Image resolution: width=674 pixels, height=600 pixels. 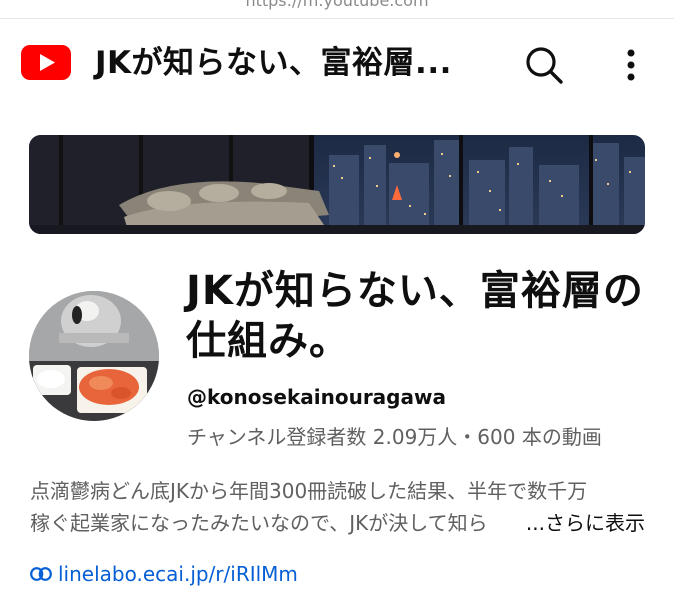 I want to click on avatar-image, so click(x=94, y=356).